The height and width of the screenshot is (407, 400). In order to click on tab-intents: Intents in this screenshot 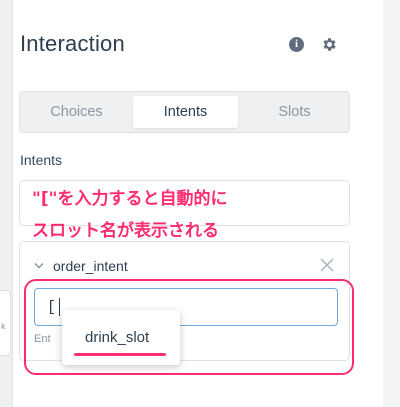, I will do `click(185, 112)`.